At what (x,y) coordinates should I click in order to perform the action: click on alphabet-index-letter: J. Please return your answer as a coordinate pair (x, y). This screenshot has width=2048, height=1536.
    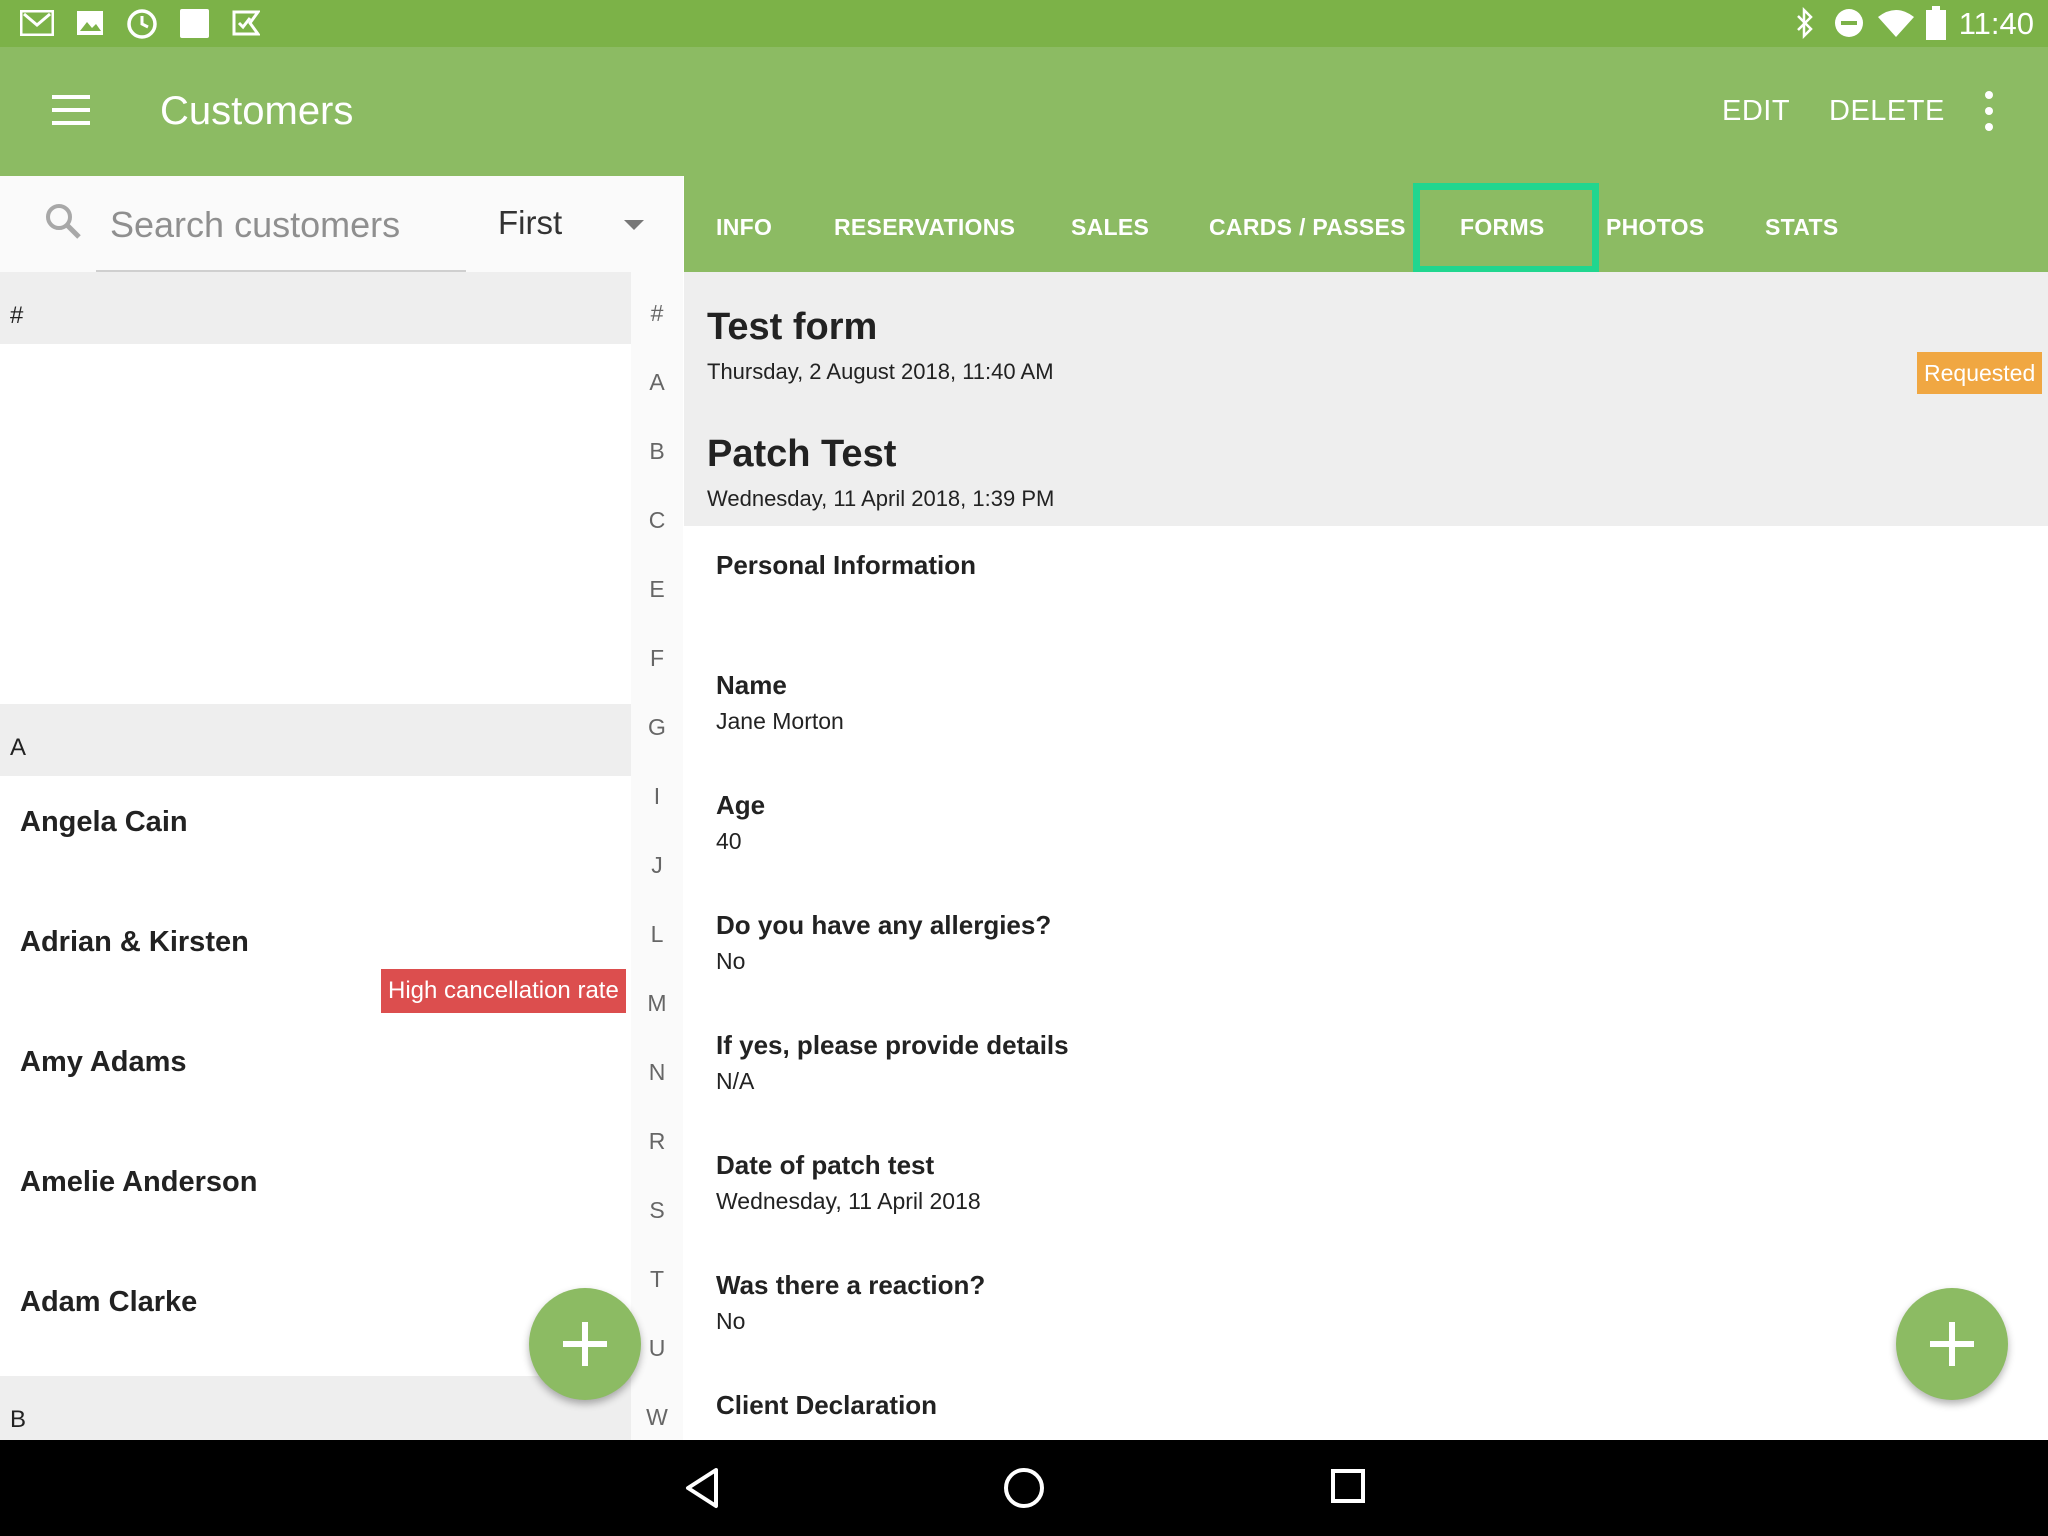
    Looking at the image, I should click on (657, 865).